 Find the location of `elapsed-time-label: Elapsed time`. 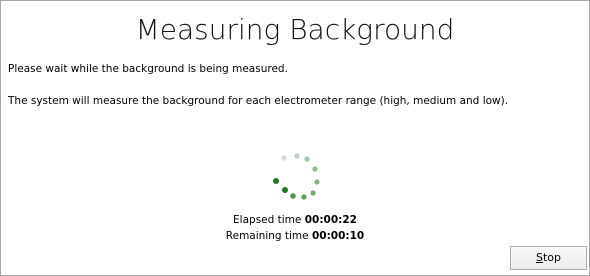

elapsed-time-label: Elapsed time is located at coordinates (267, 220).